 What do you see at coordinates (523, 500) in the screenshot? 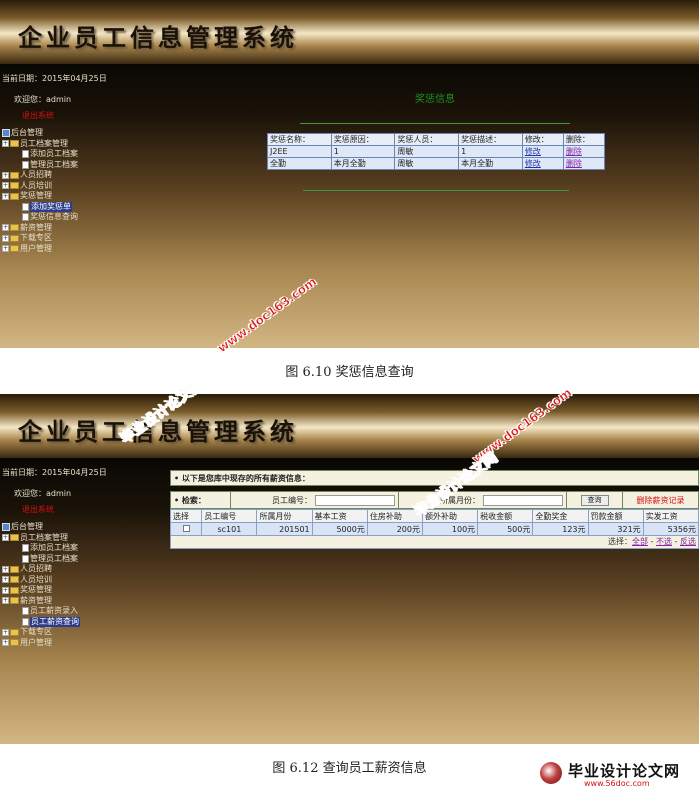
I see `month-input` at bounding box center [523, 500].